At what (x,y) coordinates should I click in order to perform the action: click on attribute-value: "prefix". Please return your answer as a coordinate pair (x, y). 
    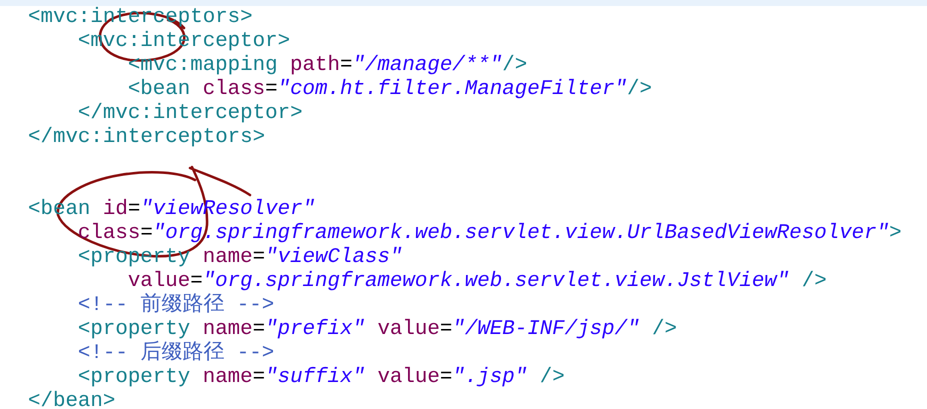
    Looking at the image, I should click on (315, 329).